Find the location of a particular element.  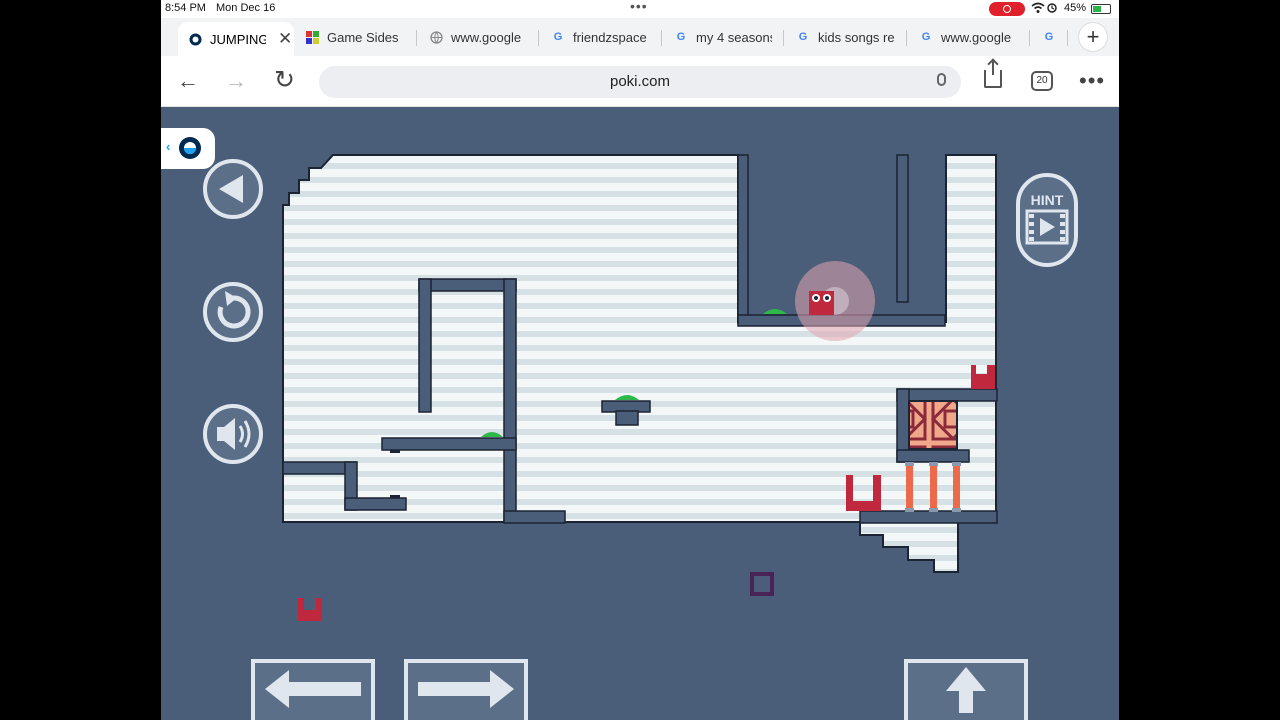

address-bar: poki.com is located at coordinates (640, 82).